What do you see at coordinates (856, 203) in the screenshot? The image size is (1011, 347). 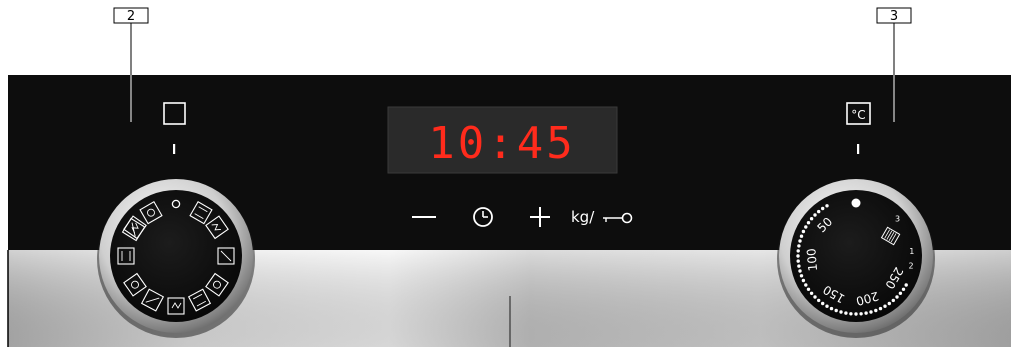 I see `temperature-off-dot` at bounding box center [856, 203].